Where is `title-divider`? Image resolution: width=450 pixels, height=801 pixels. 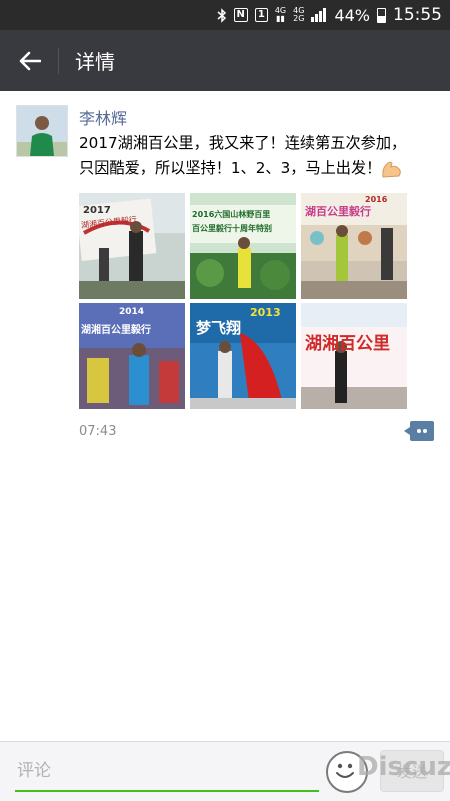 title-divider is located at coordinates (58, 60).